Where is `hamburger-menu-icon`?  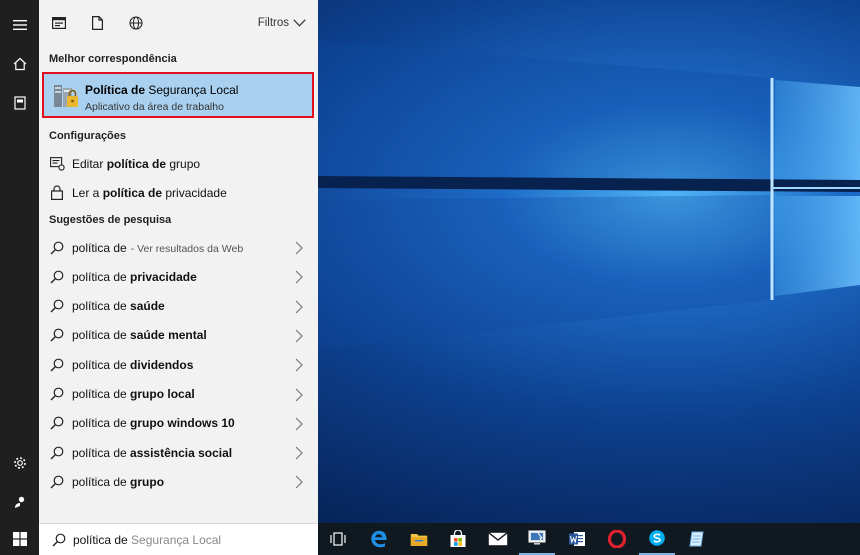
hamburger-menu-icon is located at coordinates (19, 25).